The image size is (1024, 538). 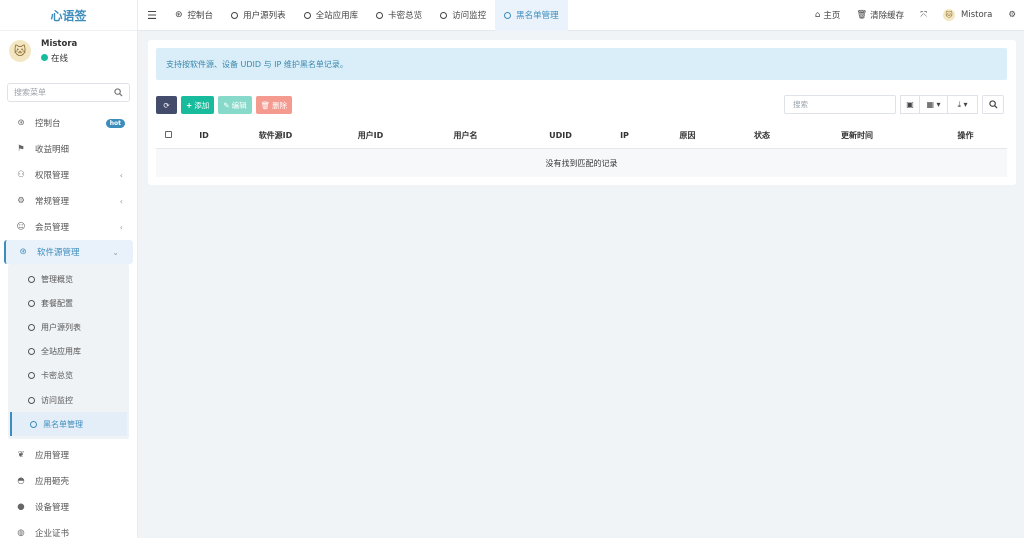 What do you see at coordinates (239, 105) in the screenshot?
I see `edit-label: 编辑` at bounding box center [239, 105].